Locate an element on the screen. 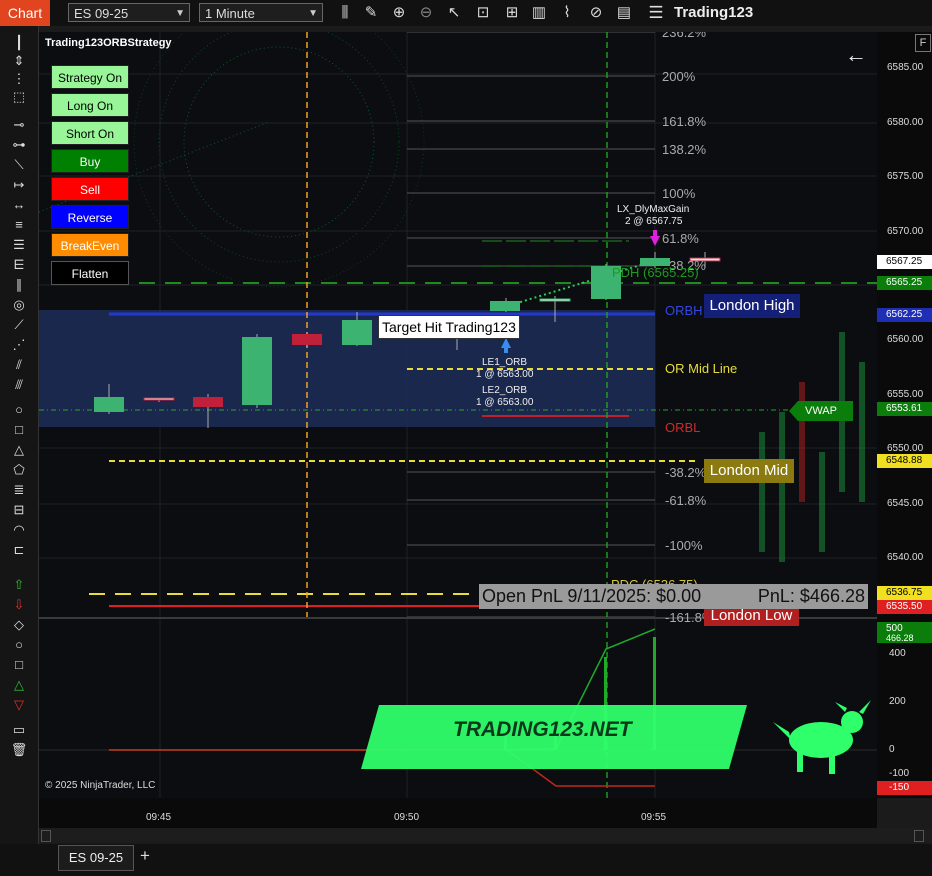 The height and width of the screenshot is (876, 932). diamond-icon: ◇ is located at coordinates (19, 625).